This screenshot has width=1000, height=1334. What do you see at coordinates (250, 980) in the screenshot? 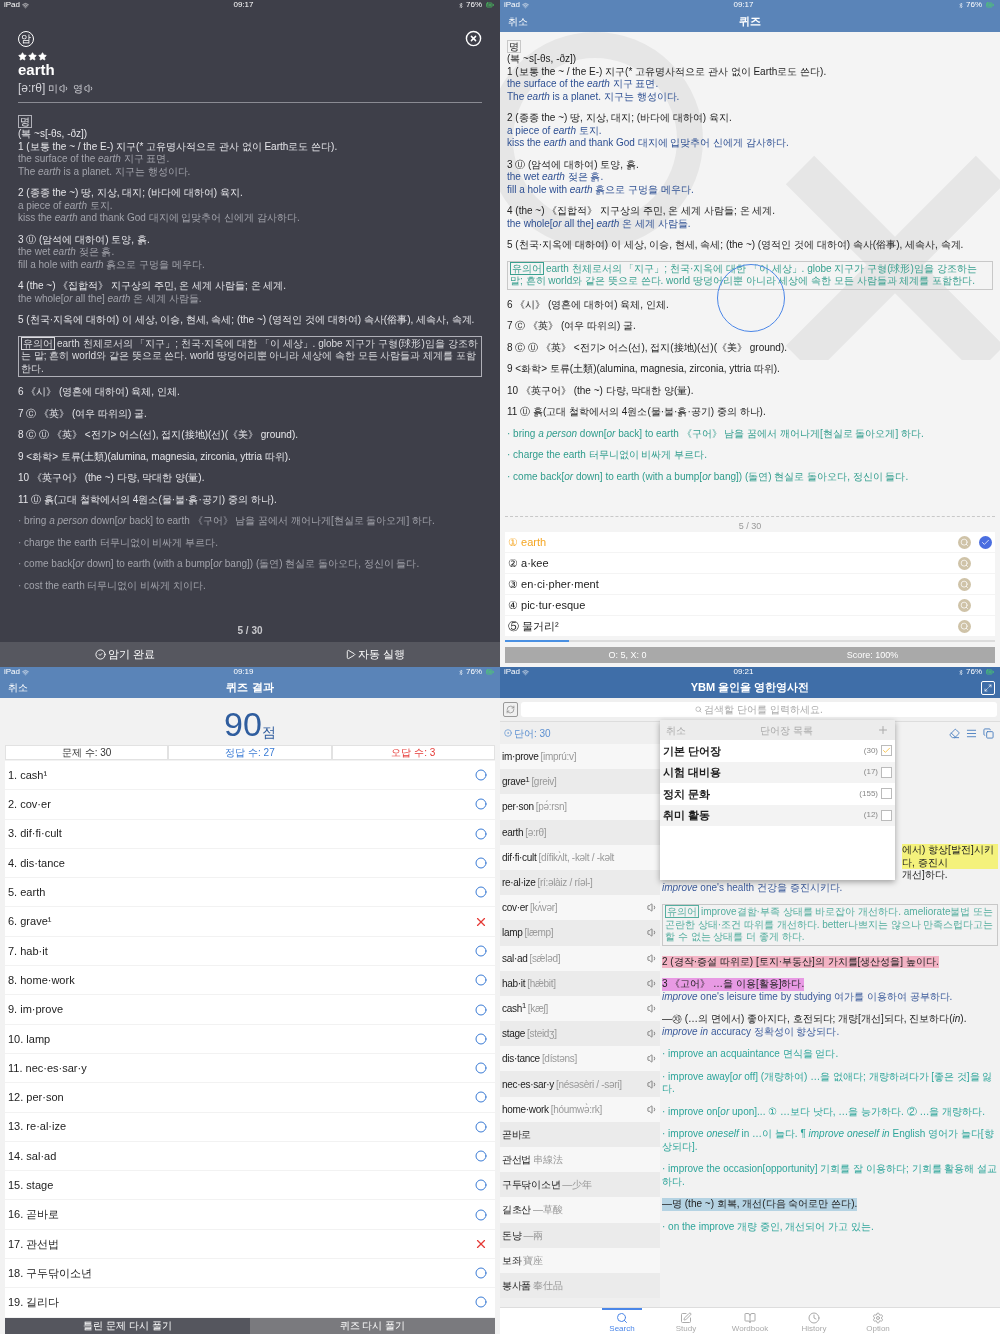
I see `result-row: 8. home·work` at bounding box center [250, 980].